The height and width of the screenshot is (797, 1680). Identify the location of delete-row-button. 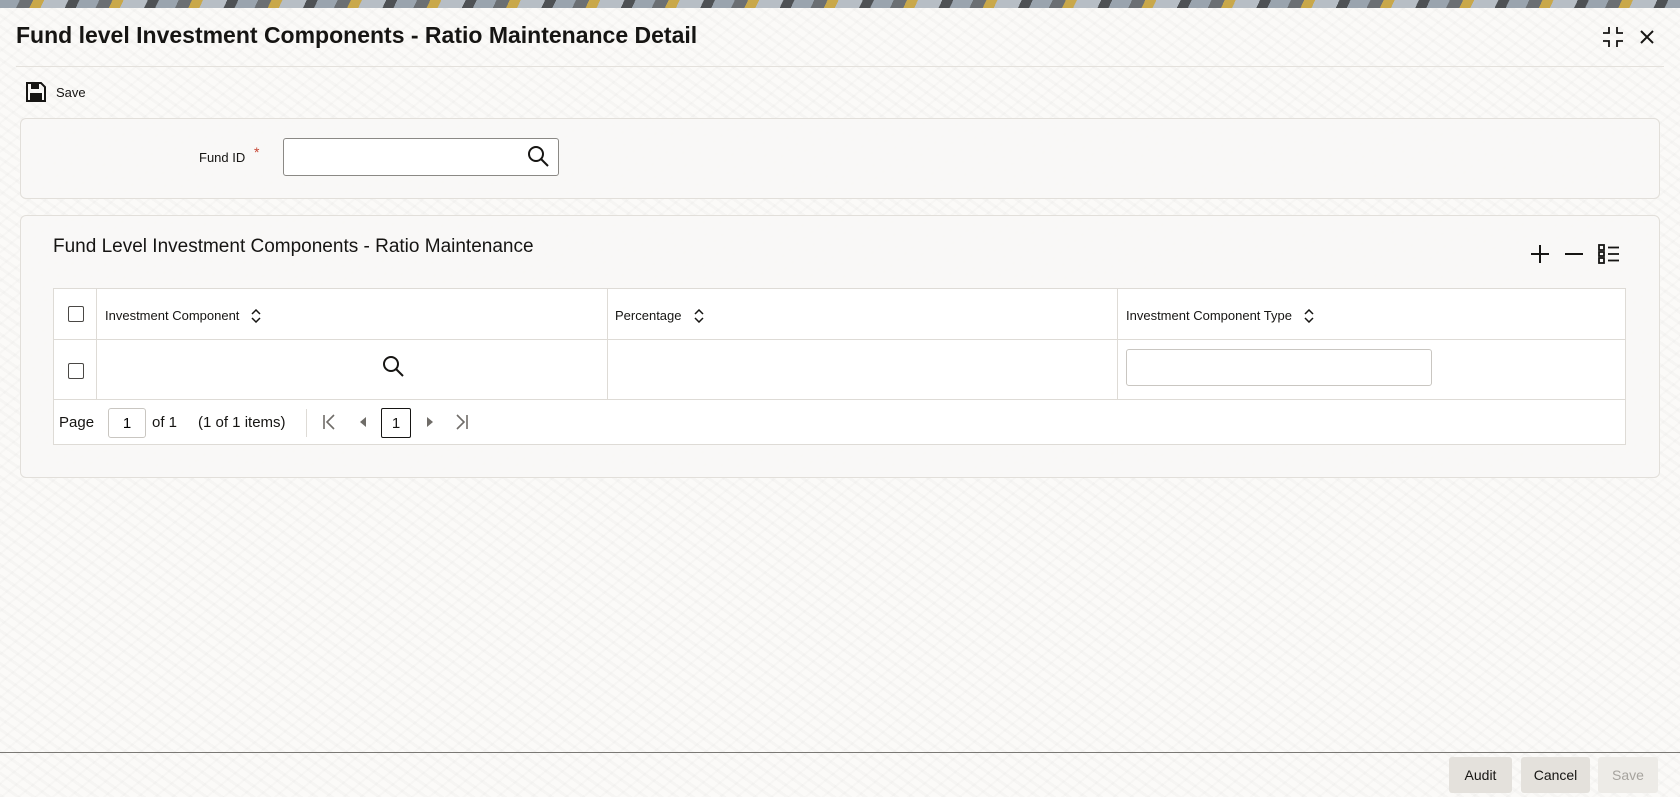
(1574, 254).